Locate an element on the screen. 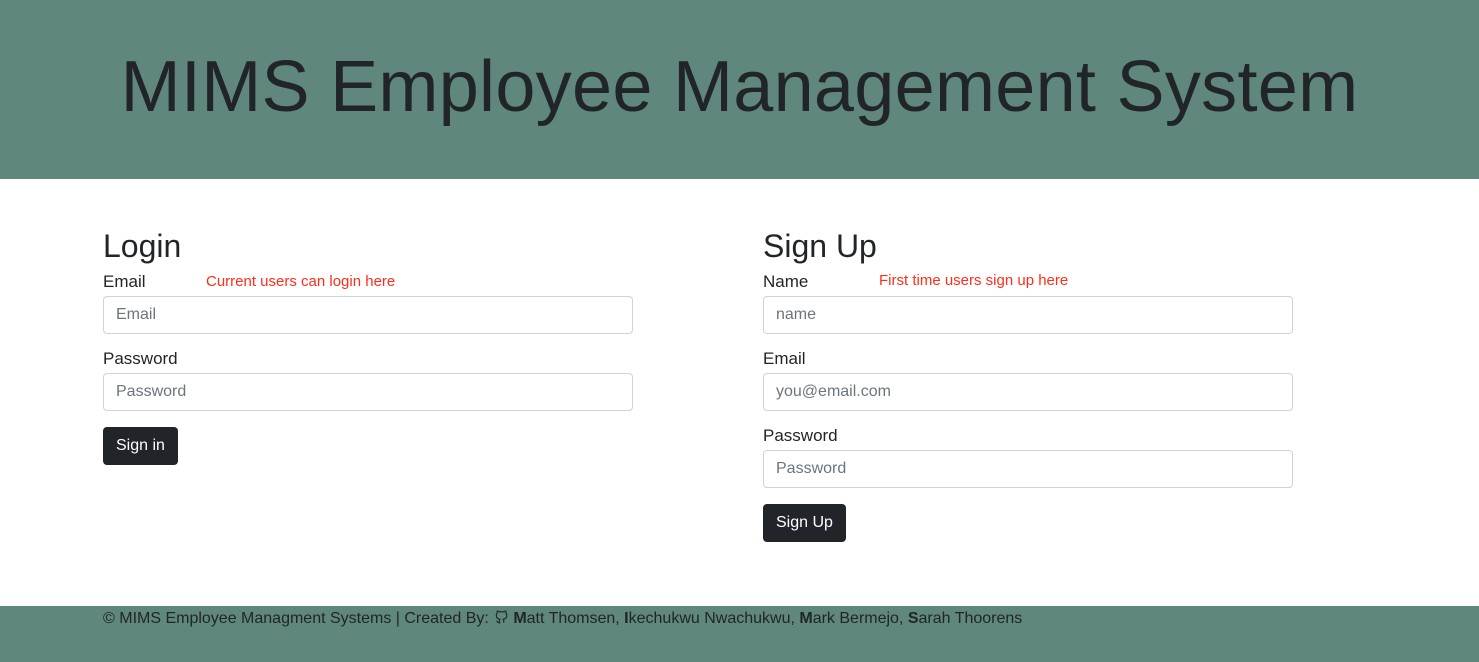  signup-name-input is located at coordinates (1028, 315).